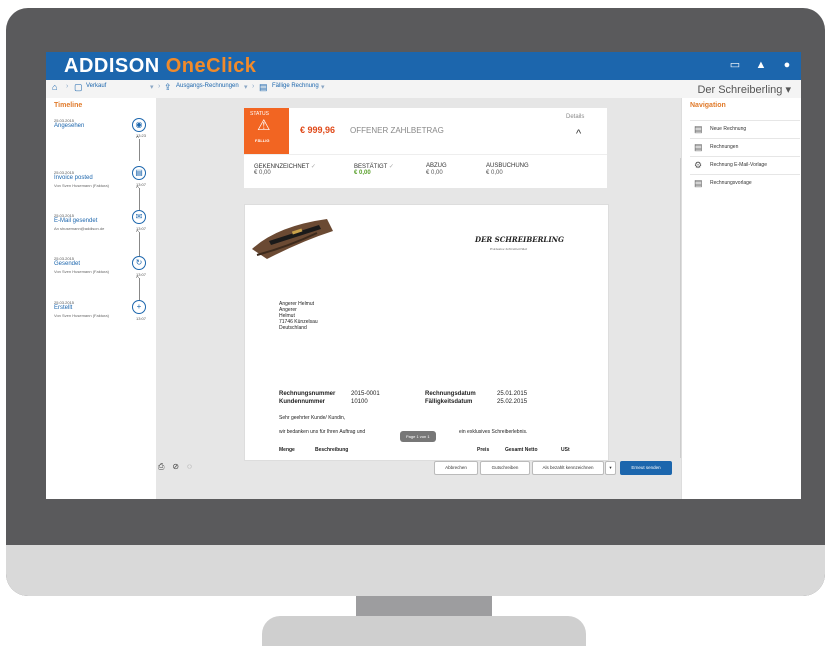  Describe the element at coordinates (175, 467) in the screenshot. I see `attachment-icon: ⊘` at that location.